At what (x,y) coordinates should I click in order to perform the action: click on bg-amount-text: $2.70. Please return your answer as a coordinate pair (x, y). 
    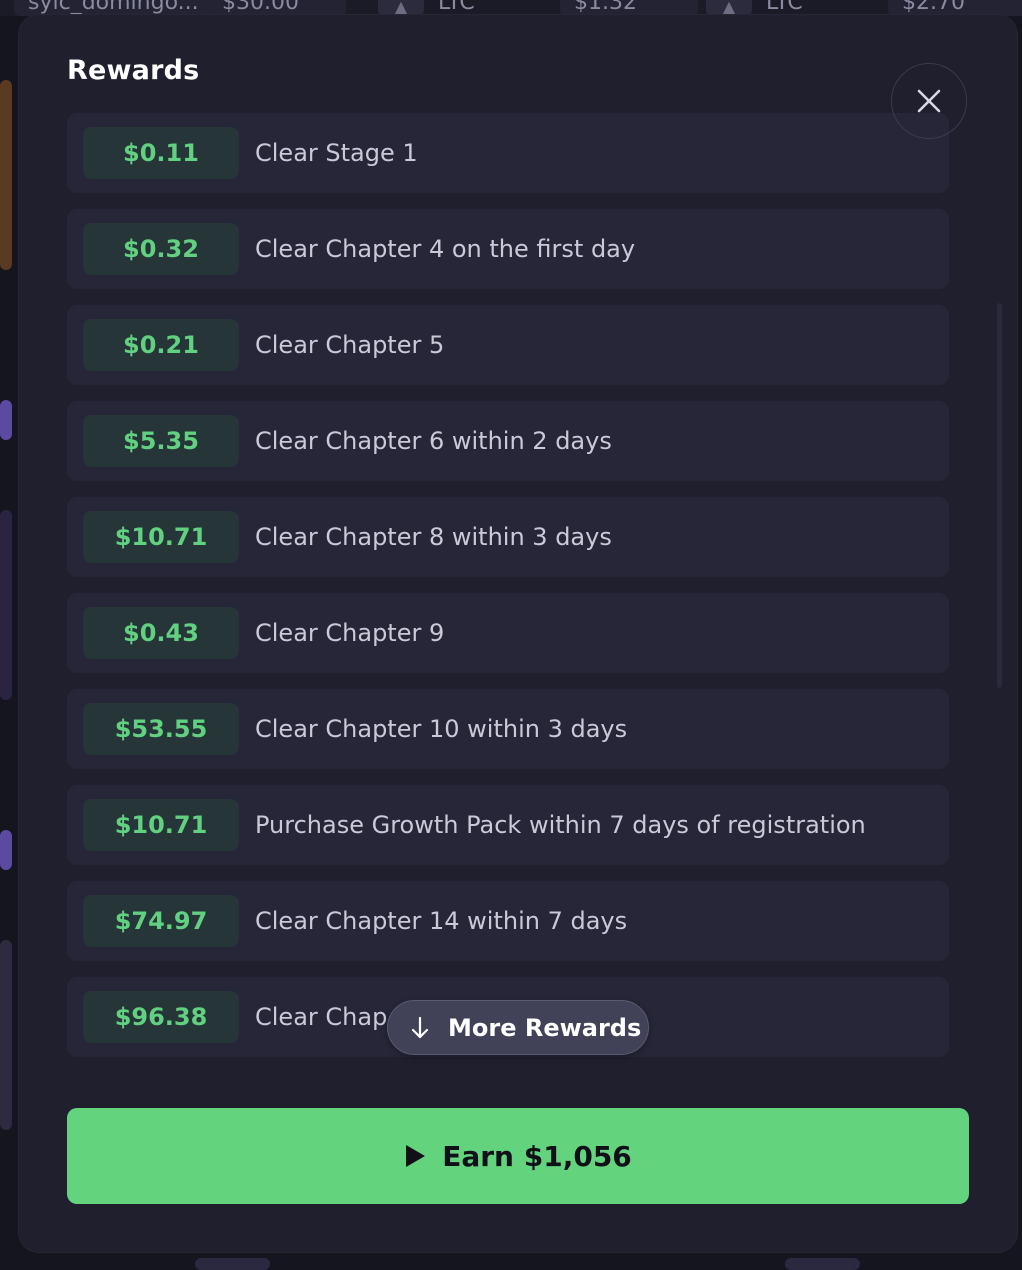
    Looking at the image, I should click on (933, 7).